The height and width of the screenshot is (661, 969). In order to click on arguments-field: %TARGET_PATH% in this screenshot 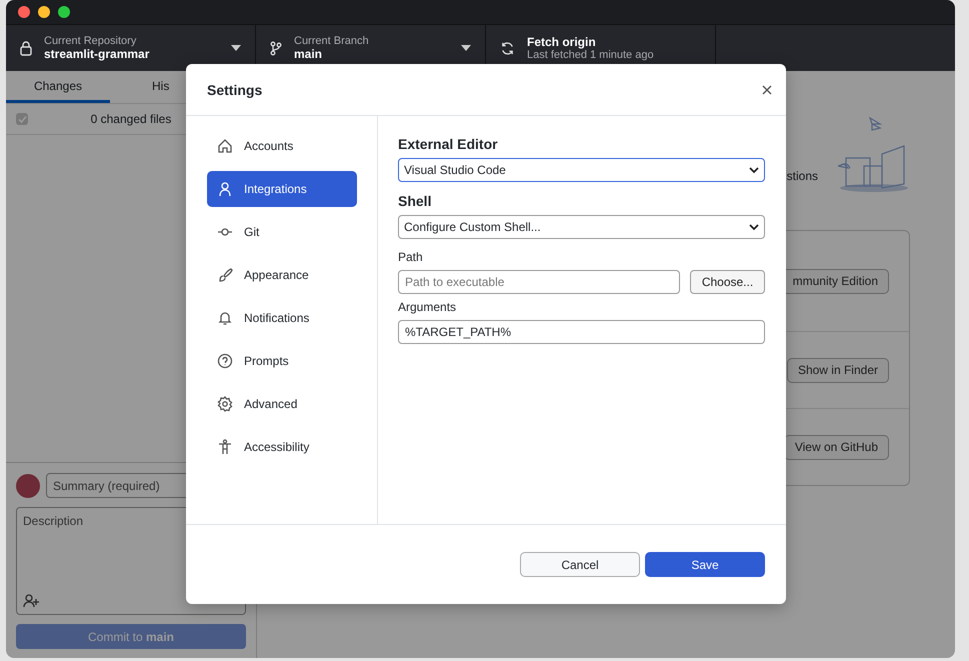, I will do `click(581, 332)`.